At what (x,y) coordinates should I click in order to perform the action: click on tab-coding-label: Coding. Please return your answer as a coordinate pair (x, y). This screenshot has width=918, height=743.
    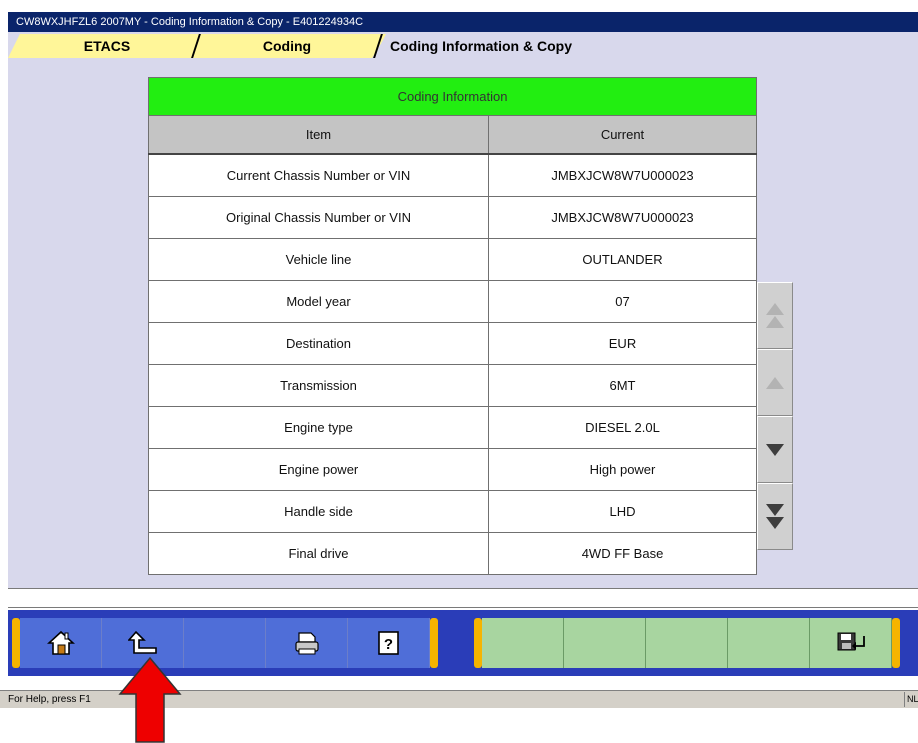
    Looking at the image, I should click on (287, 46).